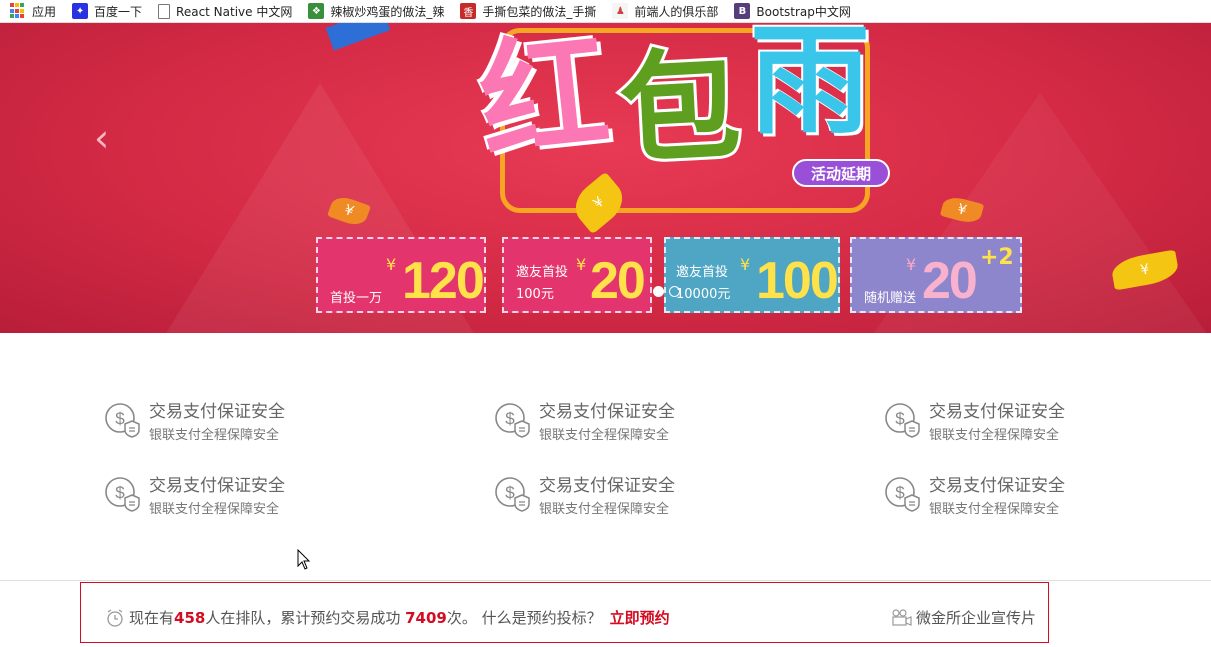 The image size is (1211, 647). Describe the element at coordinates (115, 617) in the screenshot. I see `alarm-clock-icon` at that location.